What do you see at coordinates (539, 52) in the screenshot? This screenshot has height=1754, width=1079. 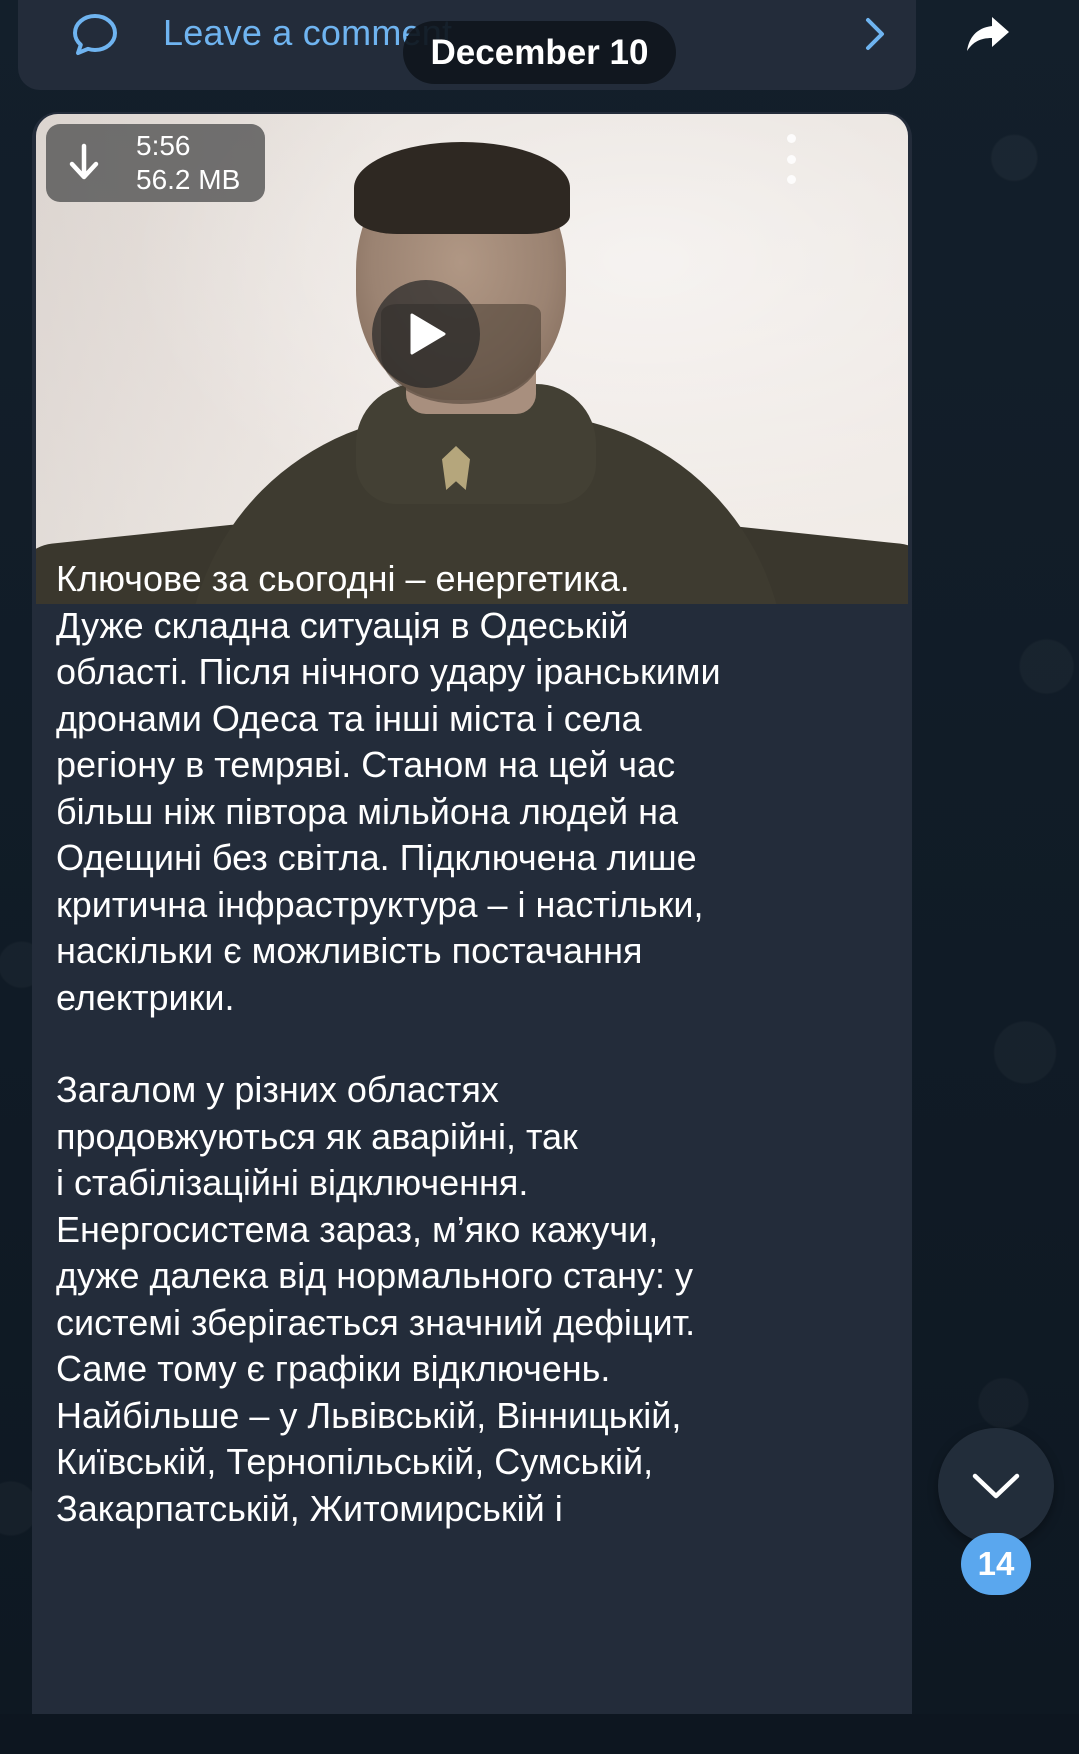 I see `date-separator: December 10` at bounding box center [539, 52].